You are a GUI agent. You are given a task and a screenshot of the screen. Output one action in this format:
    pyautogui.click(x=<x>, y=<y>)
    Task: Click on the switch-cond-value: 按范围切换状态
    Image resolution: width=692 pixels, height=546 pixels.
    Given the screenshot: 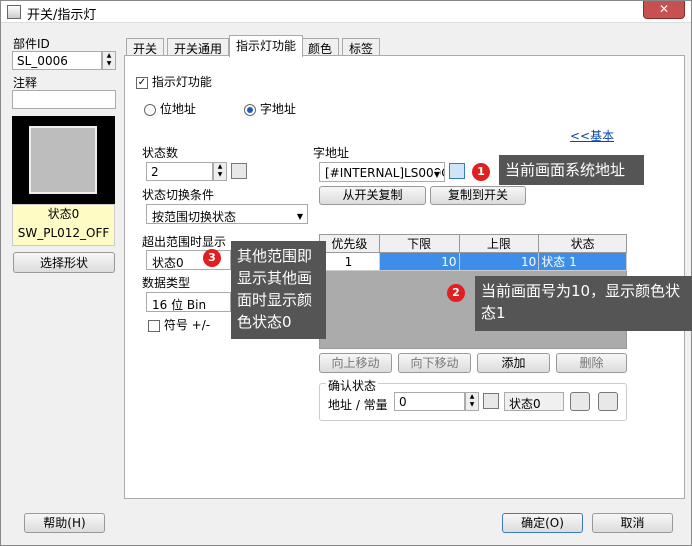 What is the action you would take?
    pyautogui.click(x=194, y=217)
    